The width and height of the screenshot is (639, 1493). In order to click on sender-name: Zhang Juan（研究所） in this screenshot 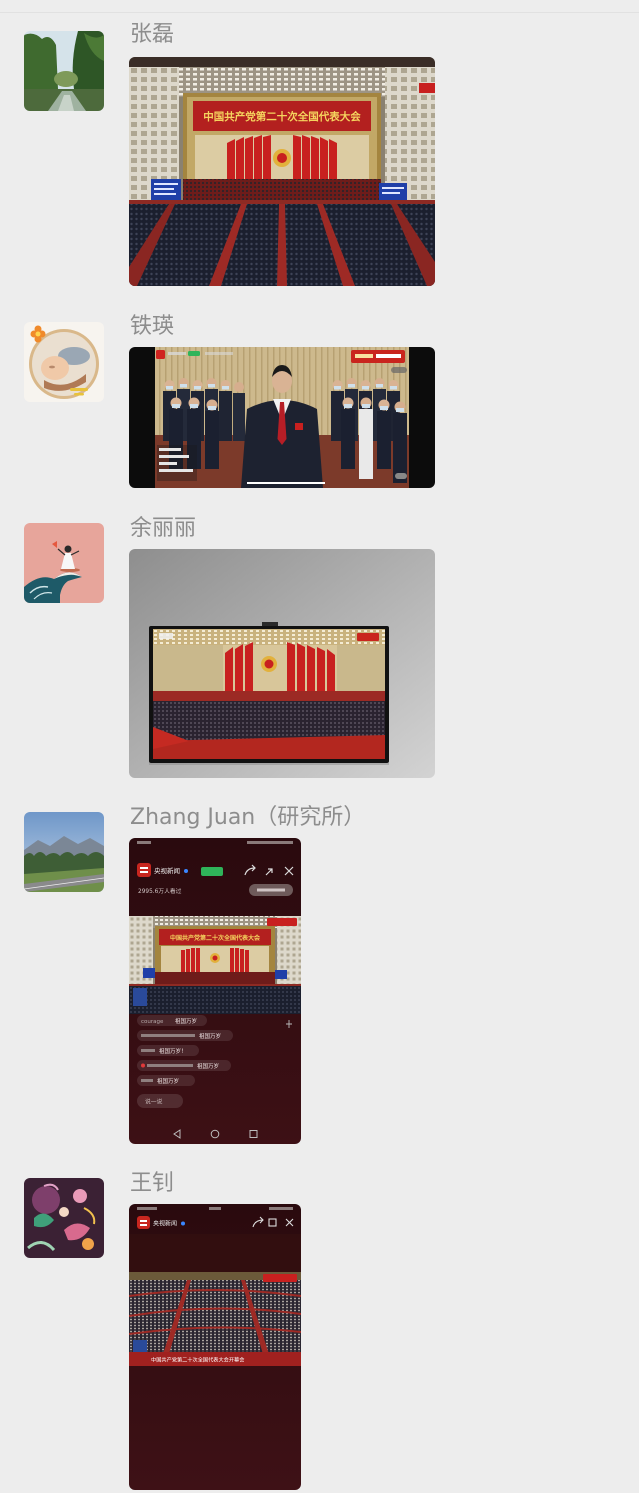, I will do `click(248, 817)`.